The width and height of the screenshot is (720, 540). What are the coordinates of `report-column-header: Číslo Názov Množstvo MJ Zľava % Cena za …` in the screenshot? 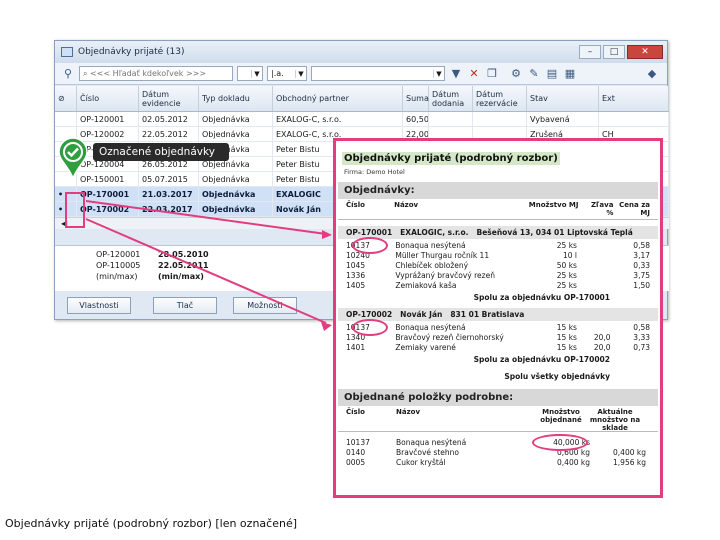 It's located at (498, 209).